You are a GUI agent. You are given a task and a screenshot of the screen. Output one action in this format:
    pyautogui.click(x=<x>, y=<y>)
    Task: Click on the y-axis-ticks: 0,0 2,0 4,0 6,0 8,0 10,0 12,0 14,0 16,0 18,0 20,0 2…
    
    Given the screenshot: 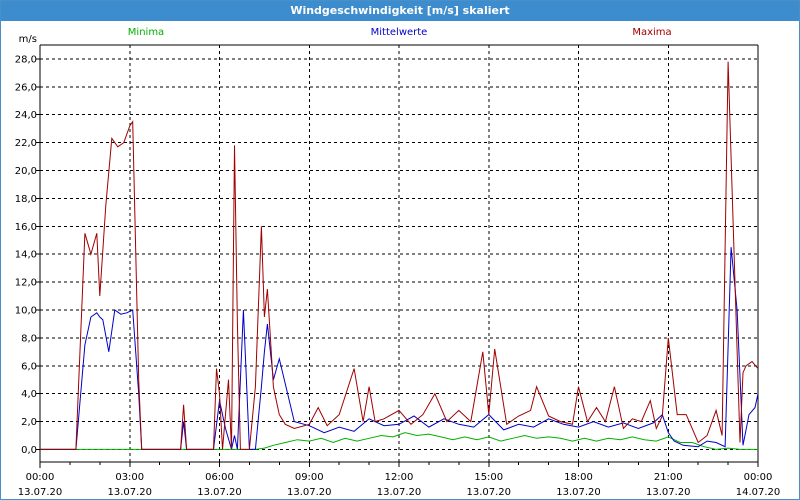 What is the action you would take?
    pyautogui.click(x=27, y=255)
    